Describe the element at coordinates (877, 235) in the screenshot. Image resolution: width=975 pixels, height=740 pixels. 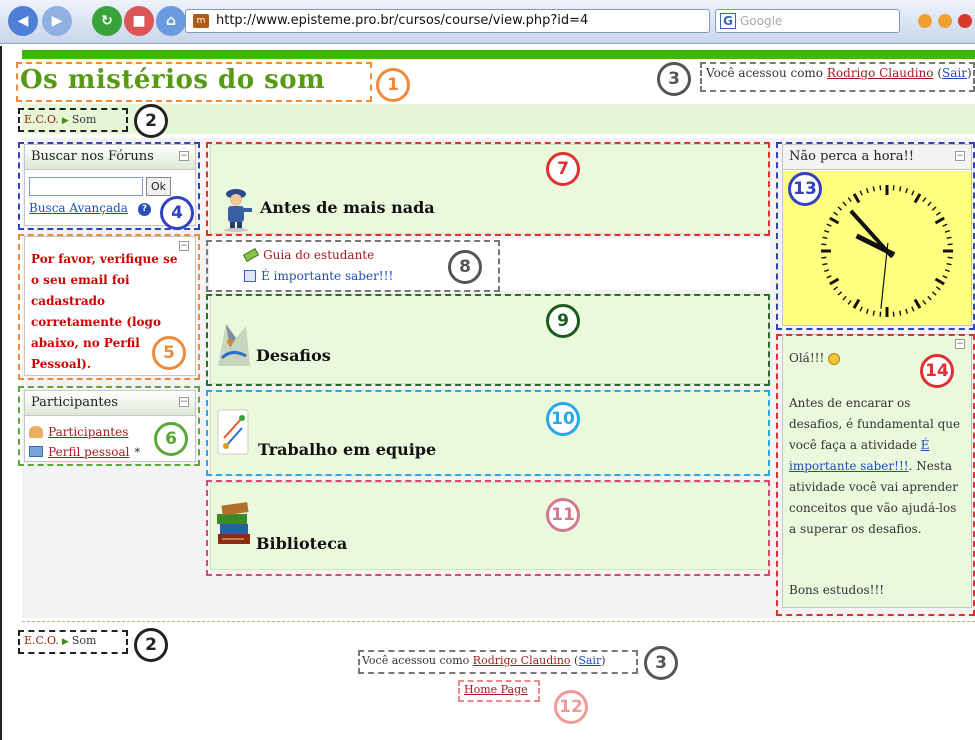
I see `clock-block: Não perca a hora!! −` at that location.